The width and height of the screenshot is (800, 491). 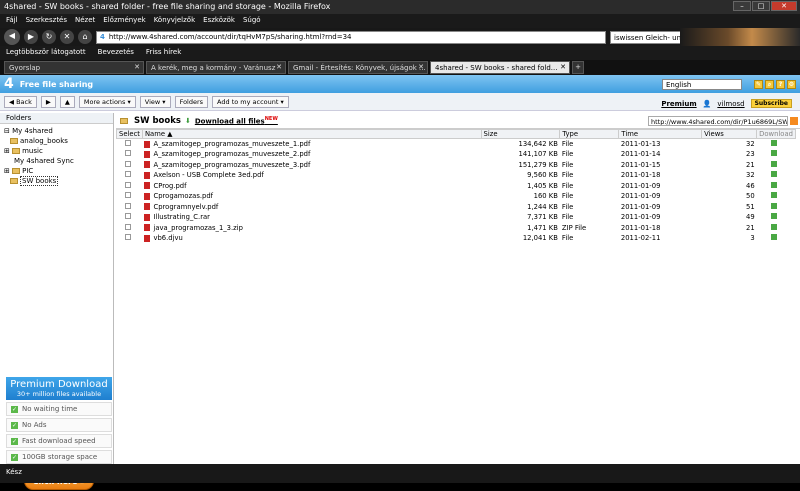 I want to click on menu-view: Nézet, so click(x=85, y=21).